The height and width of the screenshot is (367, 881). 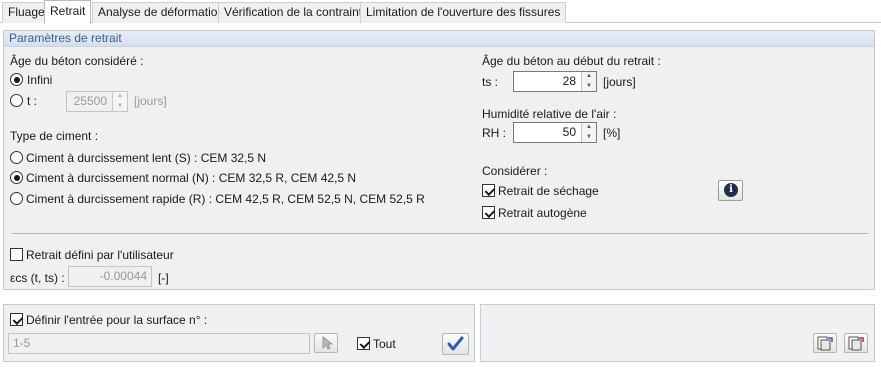 I want to click on user-defined-shrinkage-checkbox, so click(x=16, y=254).